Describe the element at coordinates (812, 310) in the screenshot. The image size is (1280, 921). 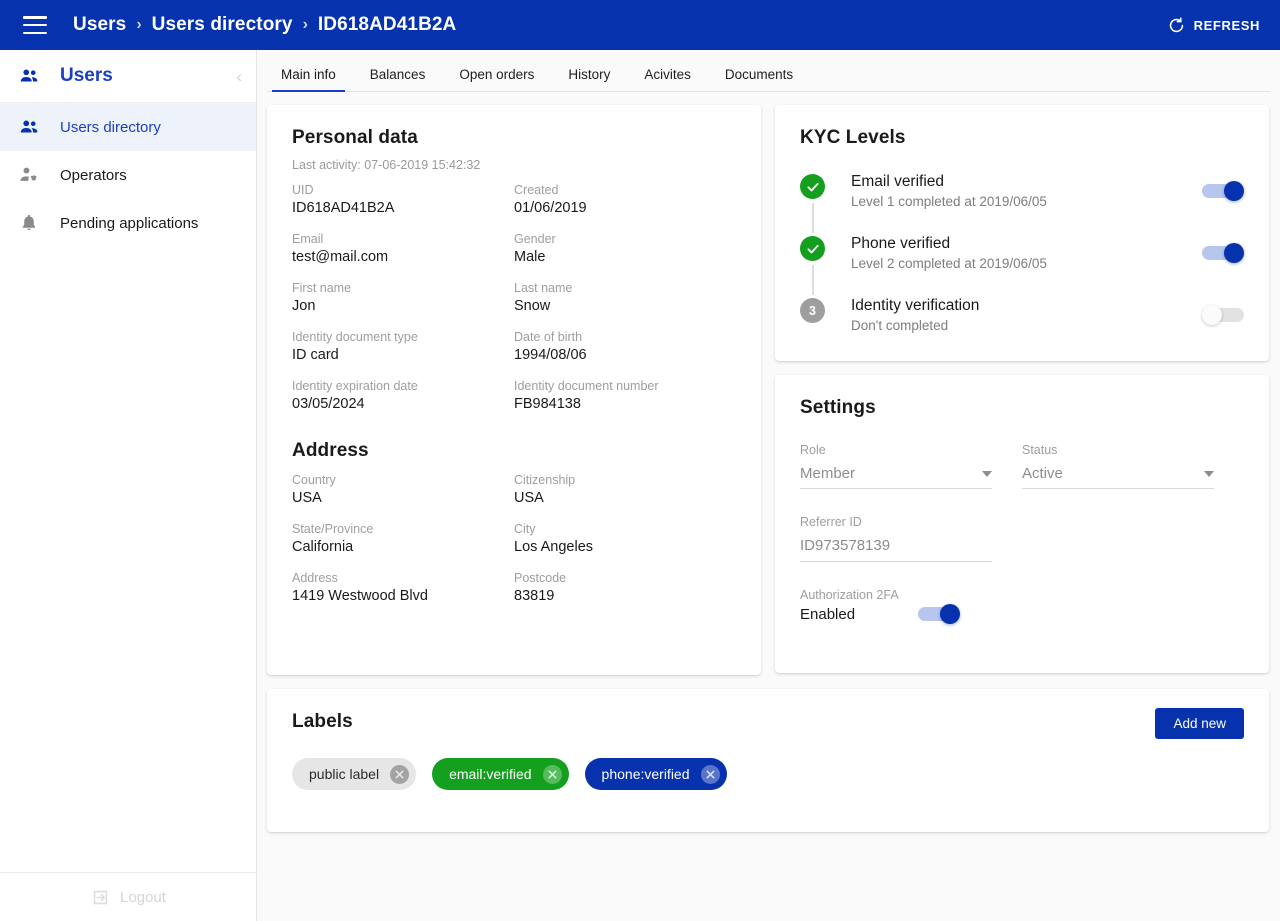
I see `step-number-badge: 3` at that location.